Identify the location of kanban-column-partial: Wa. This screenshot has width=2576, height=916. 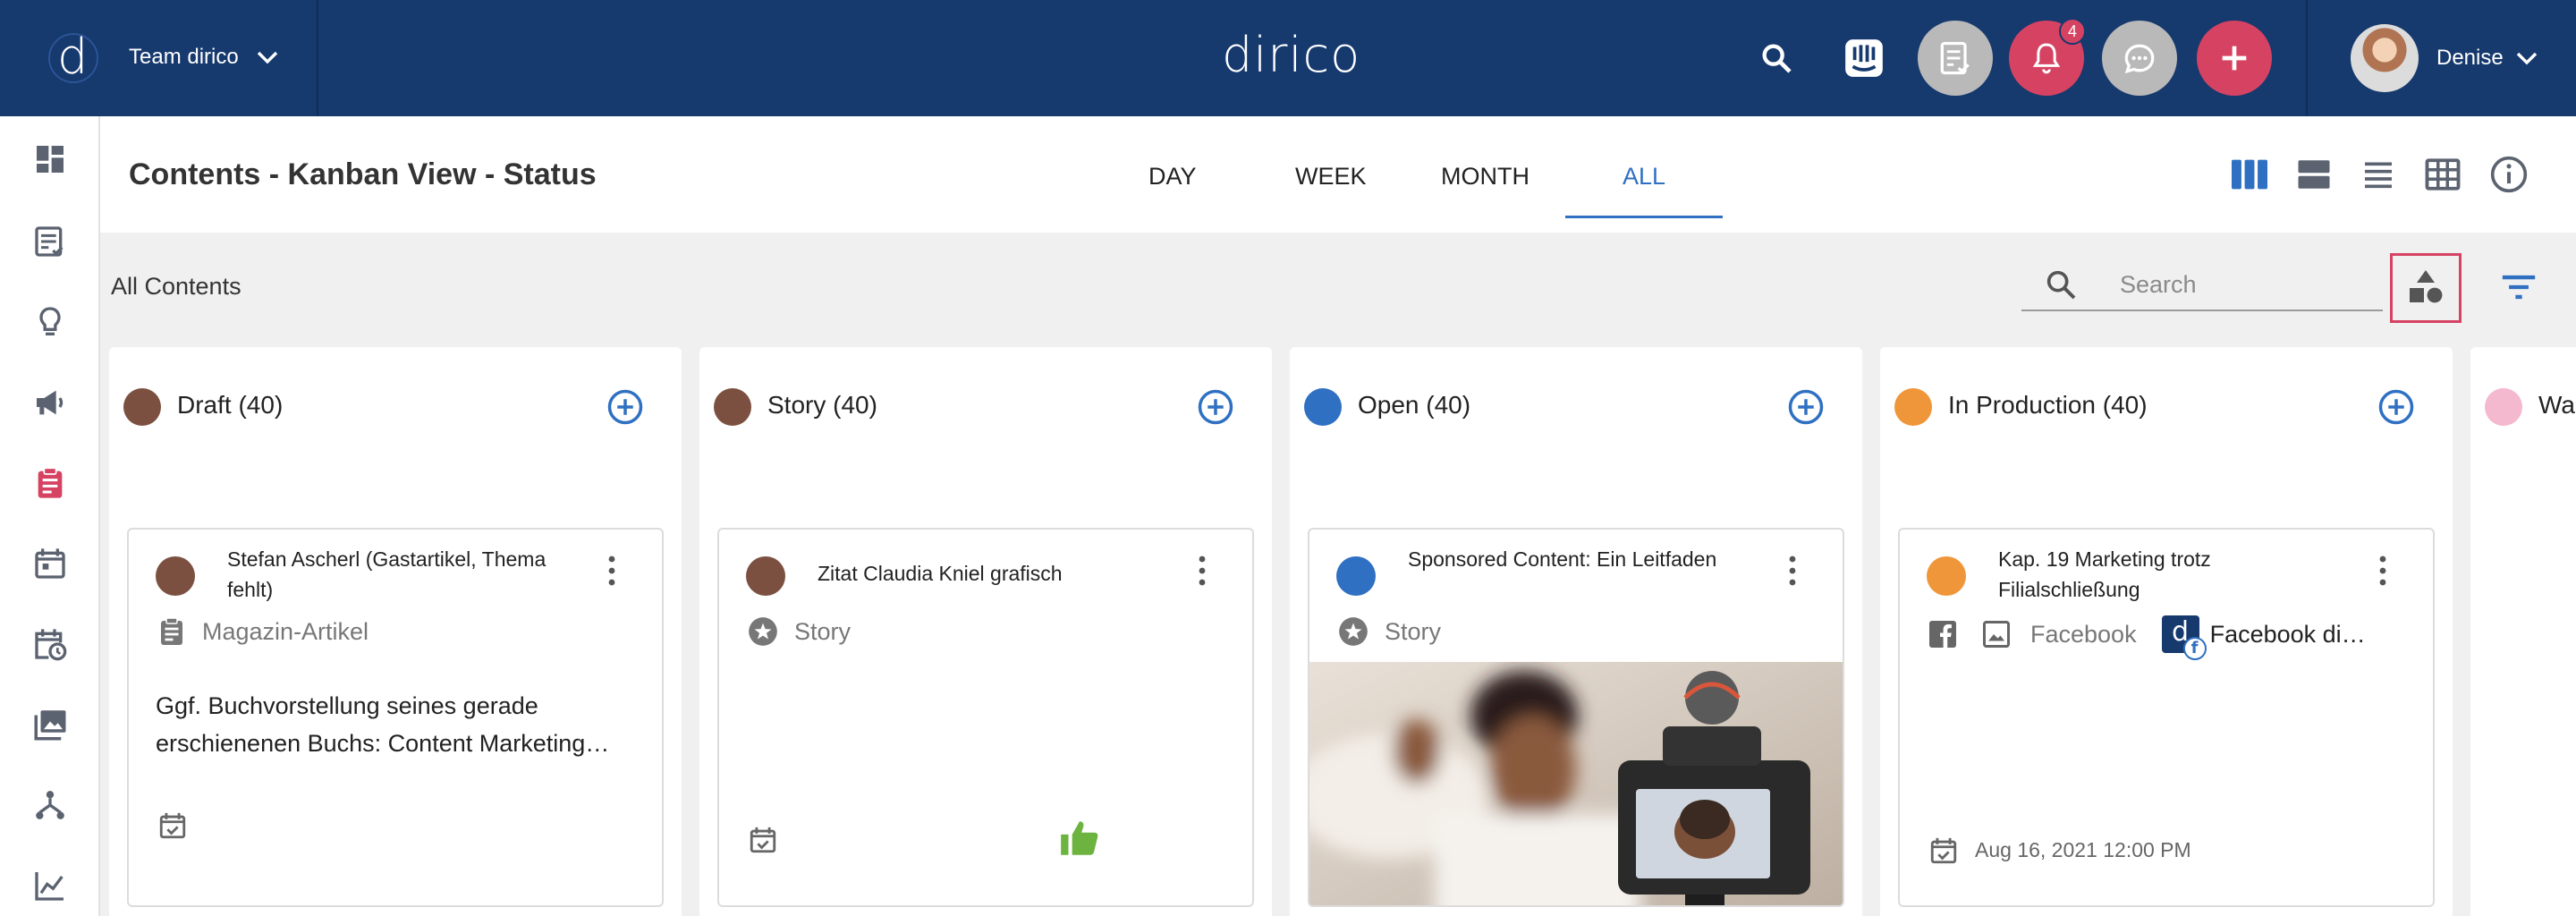
(2523, 631).